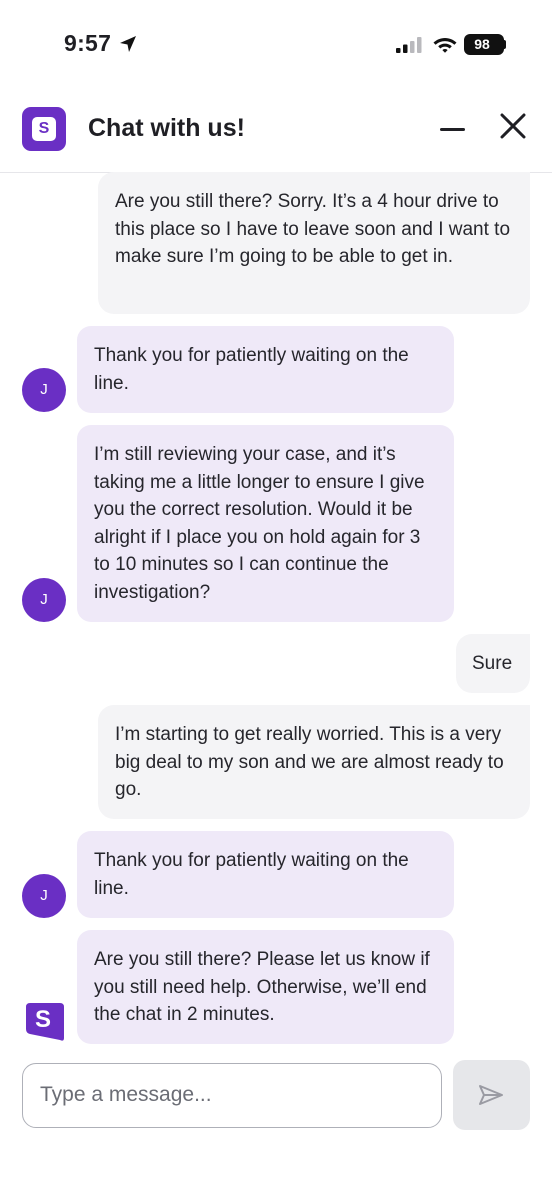 The width and height of the screenshot is (552, 1200). Describe the element at coordinates (409, 45) in the screenshot. I see `cellular-signal-icon` at that location.